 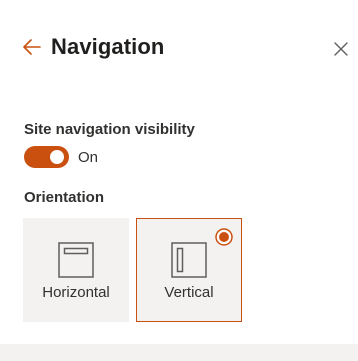 What do you see at coordinates (76, 292) in the screenshot?
I see `option-label-horizontal: Horizontal` at bounding box center [76, 292].